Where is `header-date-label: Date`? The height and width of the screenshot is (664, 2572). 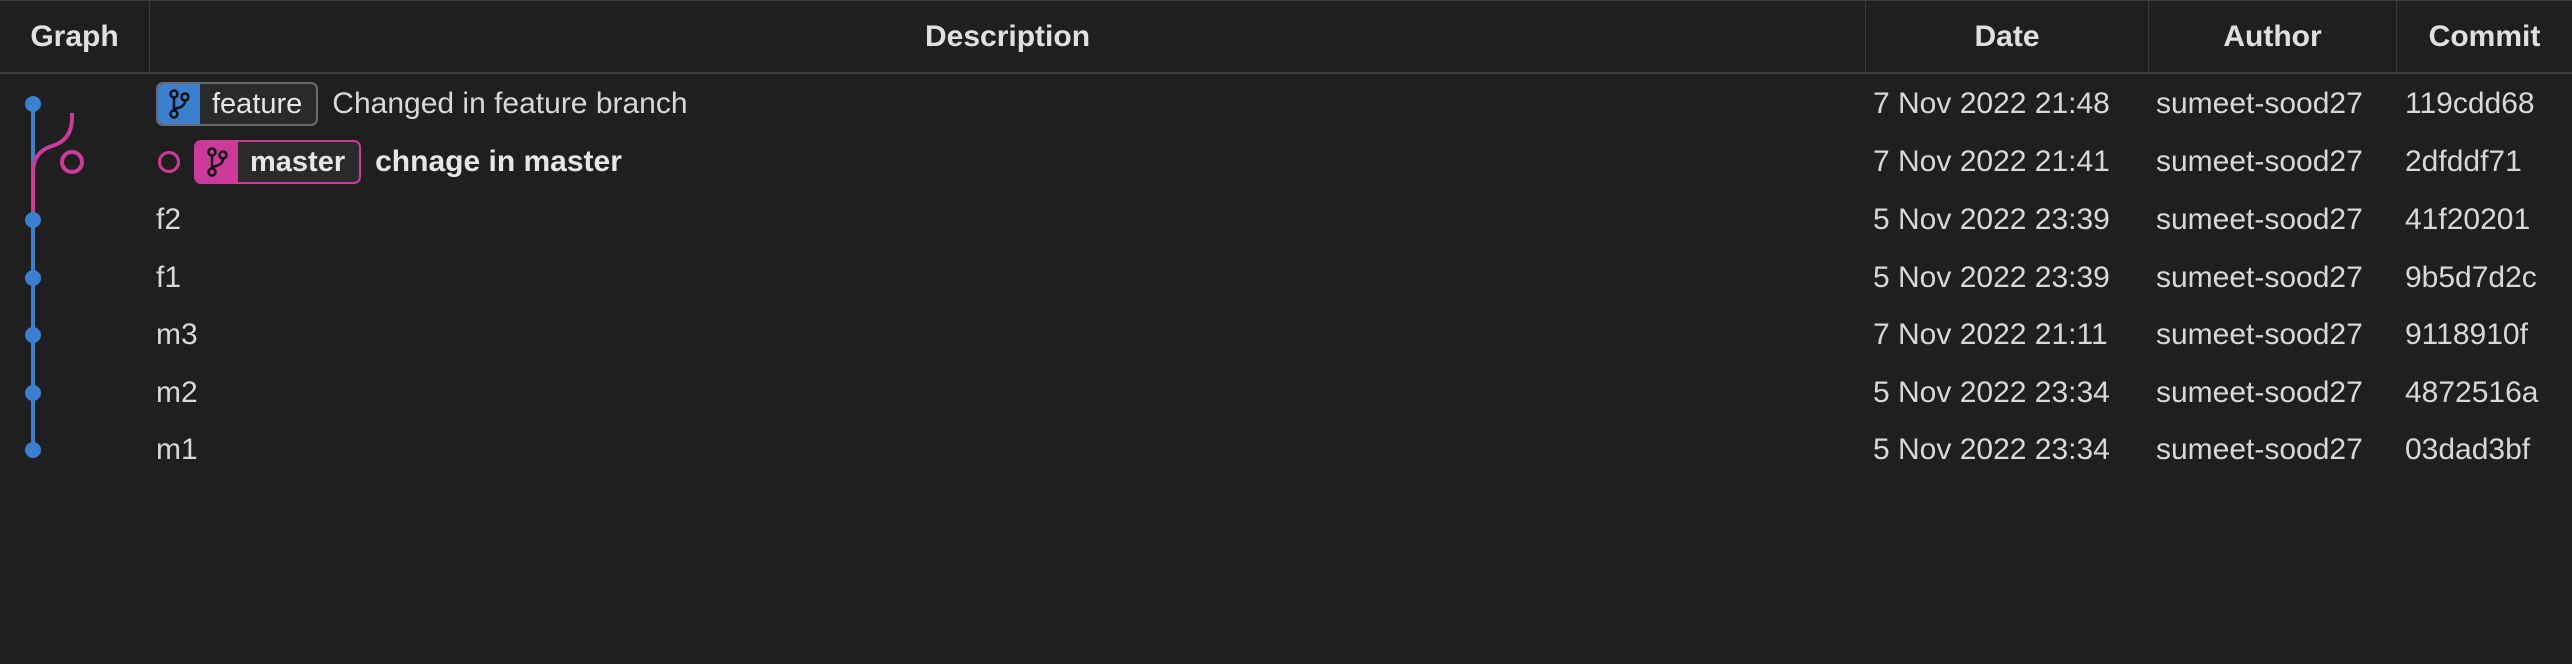
header-date-label: Date is located at coordinates (2007, 36).